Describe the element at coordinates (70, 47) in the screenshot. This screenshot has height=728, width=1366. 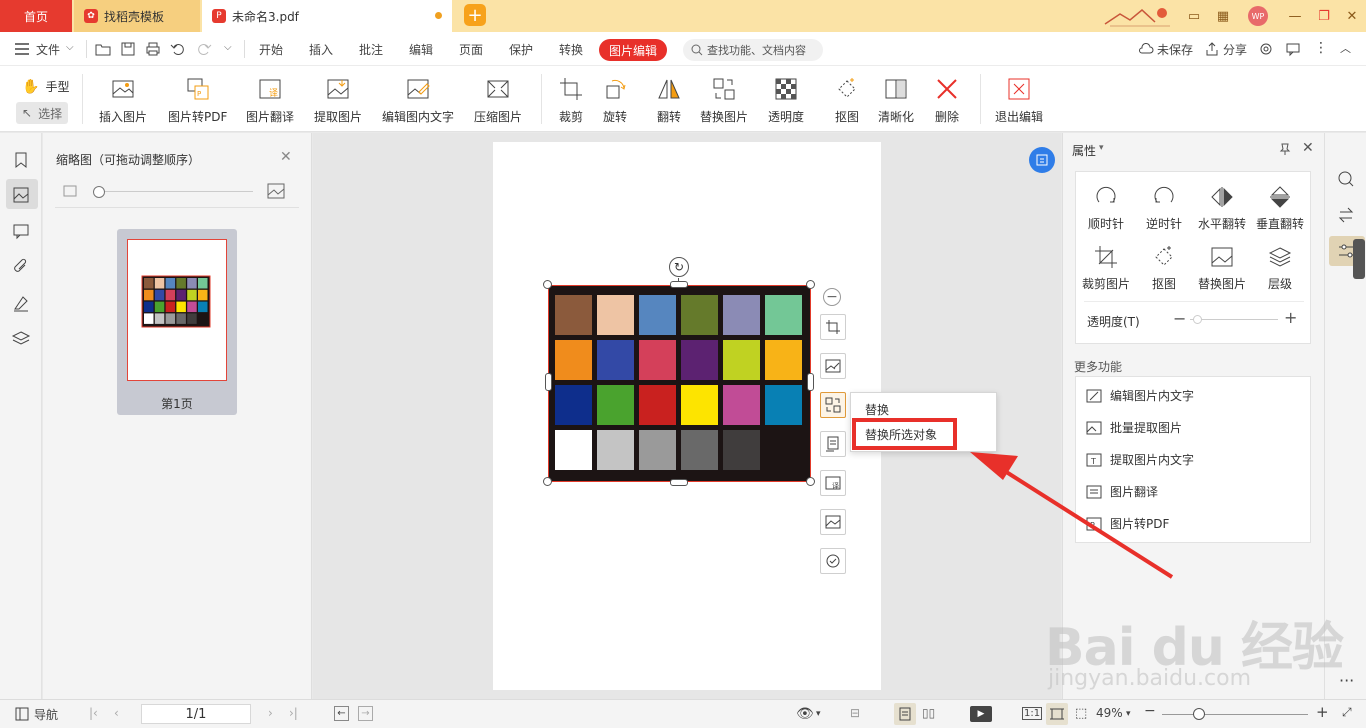
I see `chevron-down-icon: ⌵` at that location.